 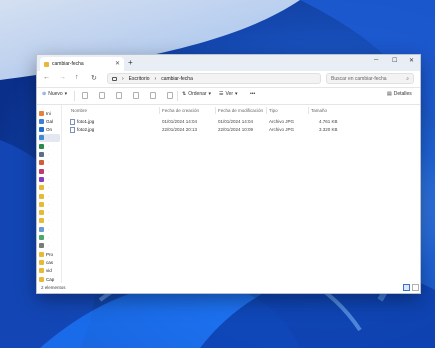 What do you see at coordinates (119, 95) in the screenshot?
I see `paste-icon` at bounding box center [119, 95].